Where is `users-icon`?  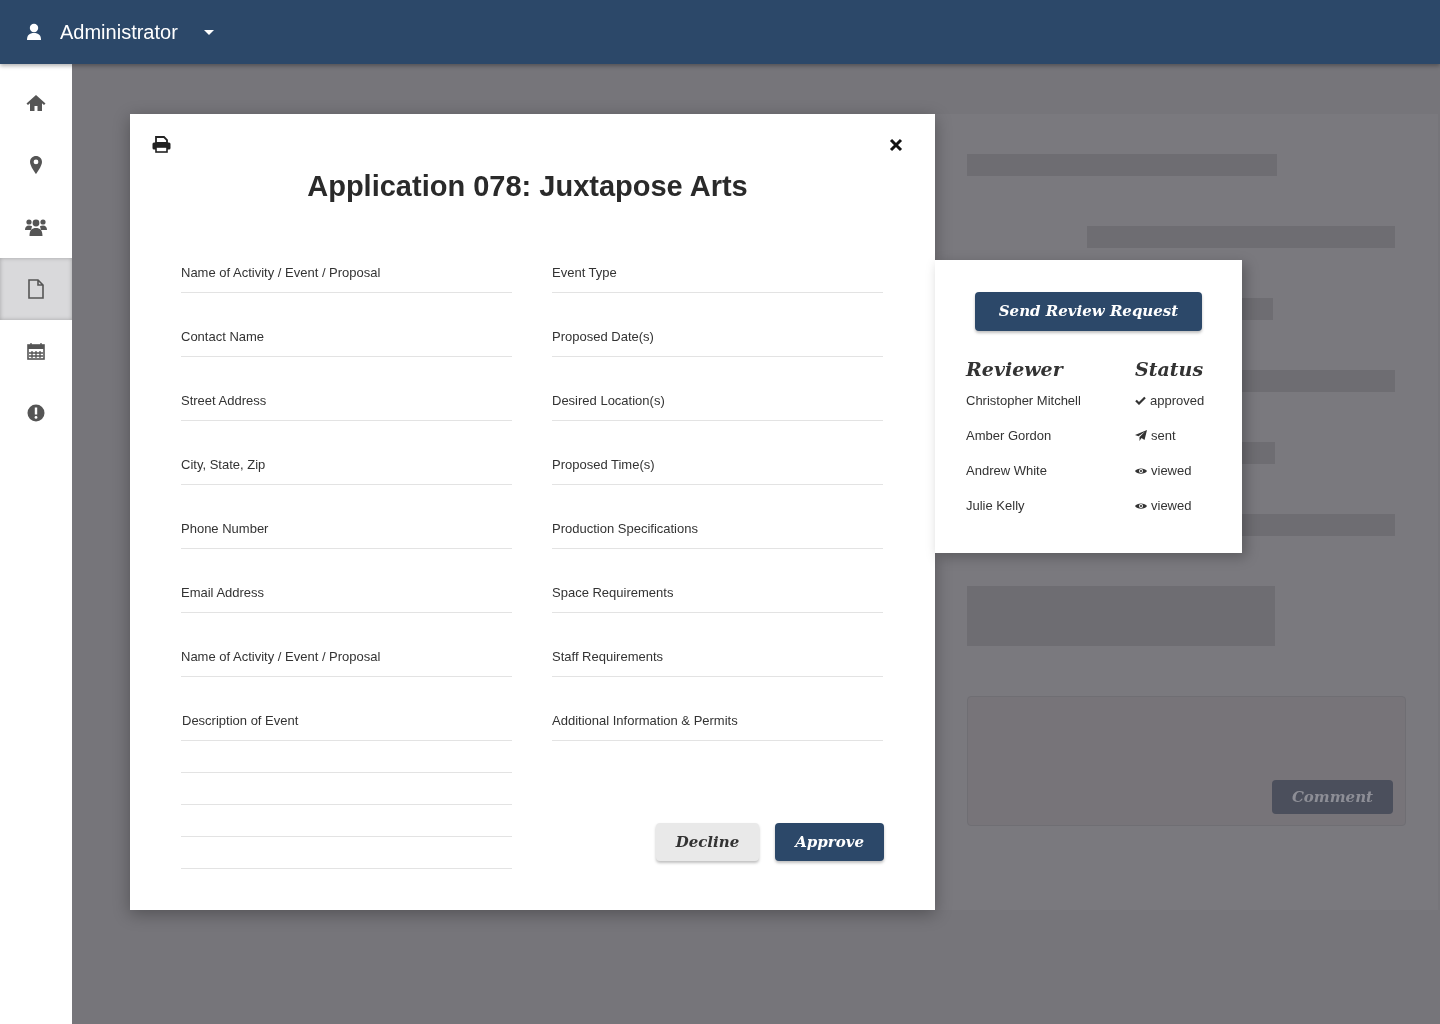 users-icon is located at coordinates (36, 227).